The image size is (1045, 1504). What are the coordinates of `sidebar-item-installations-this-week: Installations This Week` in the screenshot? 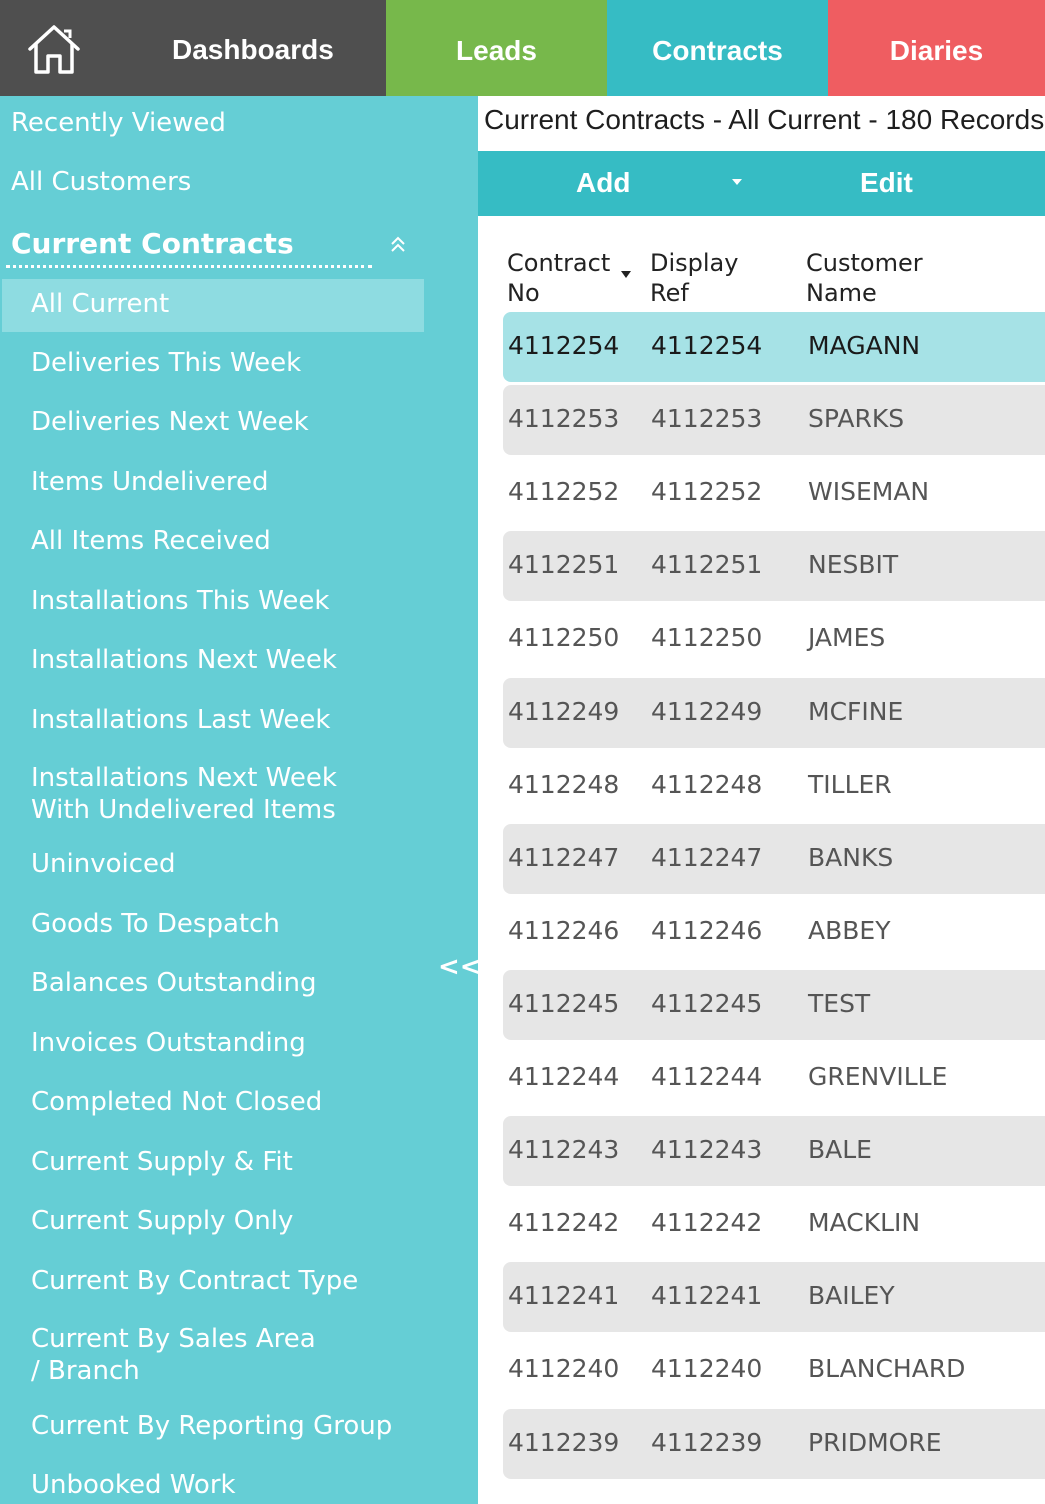 It's located at (180, 601).